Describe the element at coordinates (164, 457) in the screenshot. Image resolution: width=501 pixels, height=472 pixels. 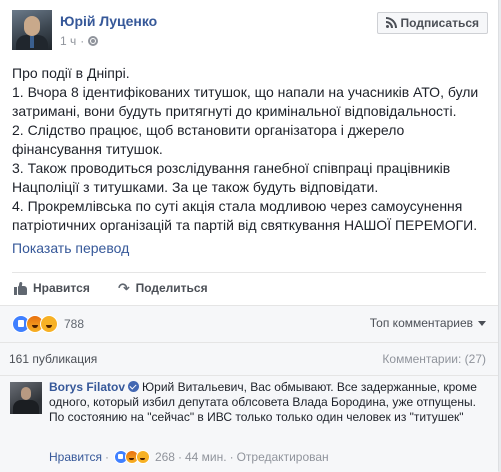
I see `comment-reaction-count: 268` at that location.